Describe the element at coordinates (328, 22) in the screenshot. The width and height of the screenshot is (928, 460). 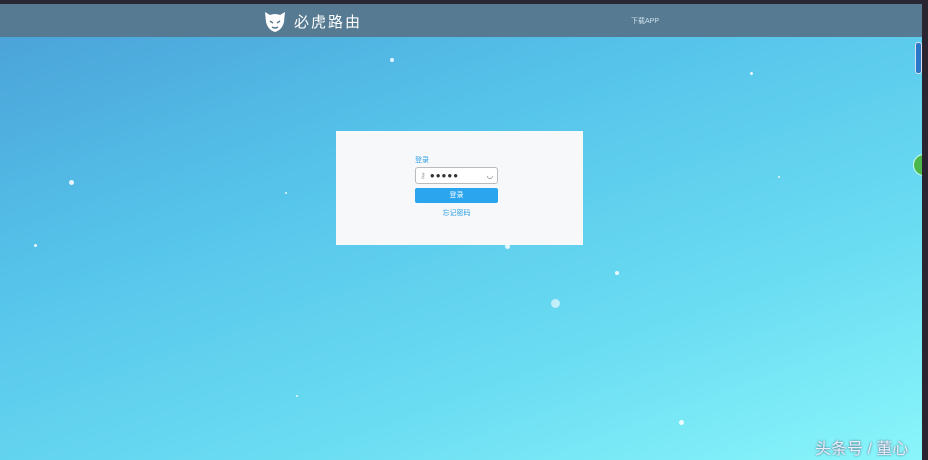
I see `brand-name: 必虎路由` at that location.